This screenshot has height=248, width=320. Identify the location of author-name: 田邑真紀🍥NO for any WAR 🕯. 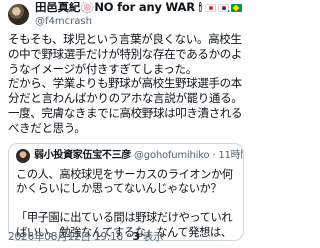
(118, 8).